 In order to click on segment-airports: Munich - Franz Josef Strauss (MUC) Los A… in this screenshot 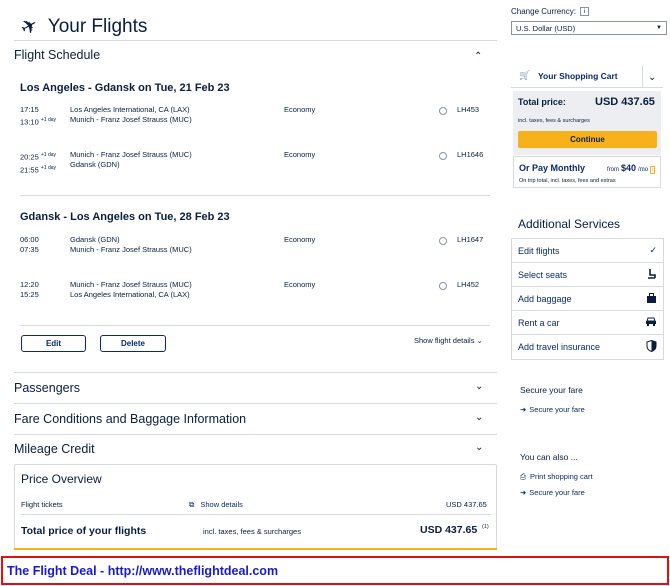, I will do `click(131, 290)`.